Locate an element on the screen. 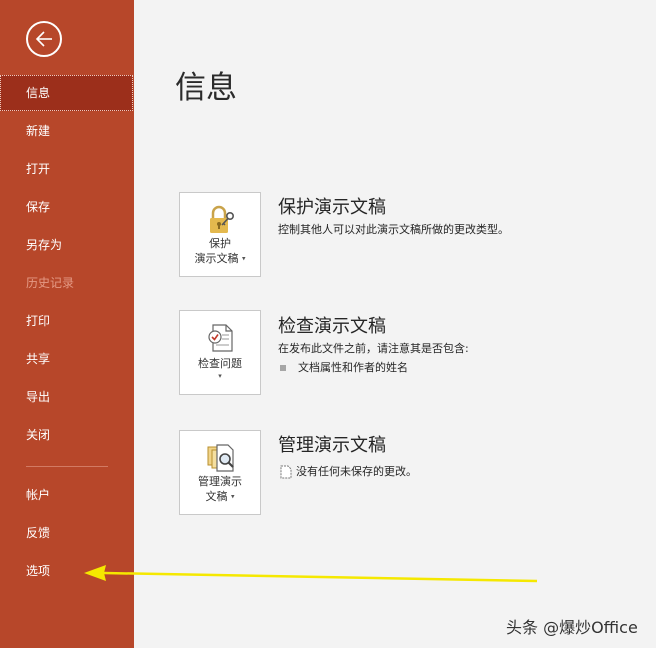 This screenshot has width=656, height=648. watermark: 头条 @爆炒Office is located at coordinates (572, 627).